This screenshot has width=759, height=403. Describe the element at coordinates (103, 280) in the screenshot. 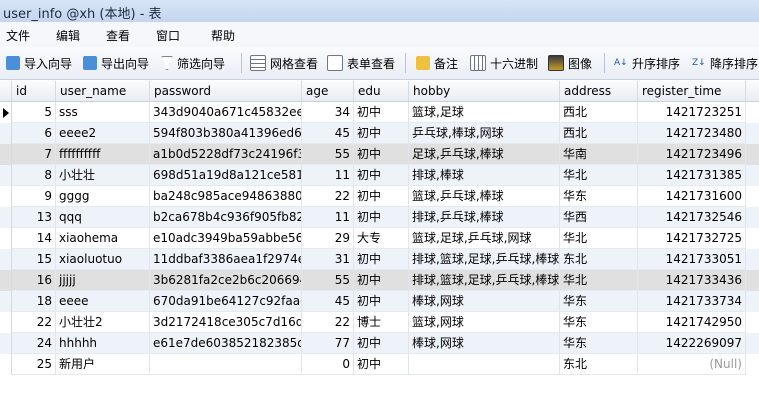

I see `cell-user-name: jjjjj` at that location.